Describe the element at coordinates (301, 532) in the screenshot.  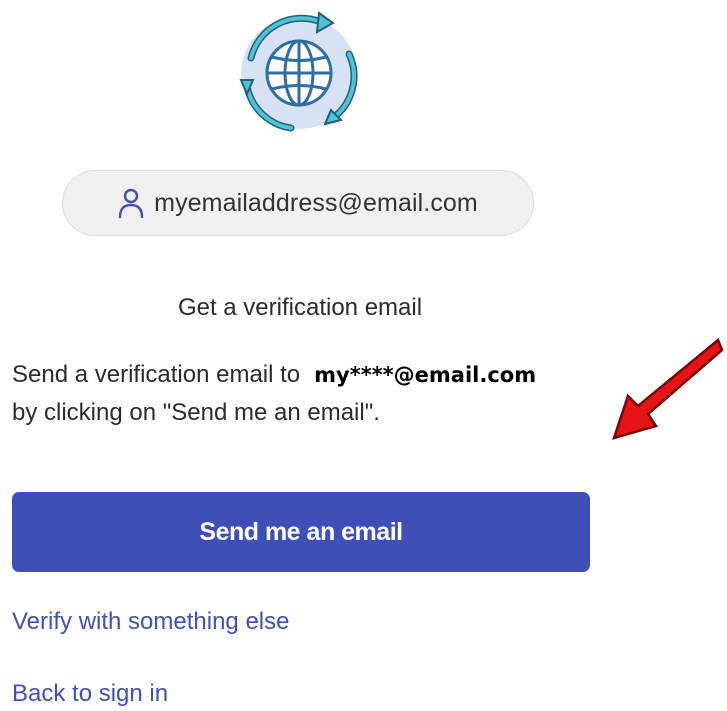
I see `send-email-button: Send me an email` at that location.